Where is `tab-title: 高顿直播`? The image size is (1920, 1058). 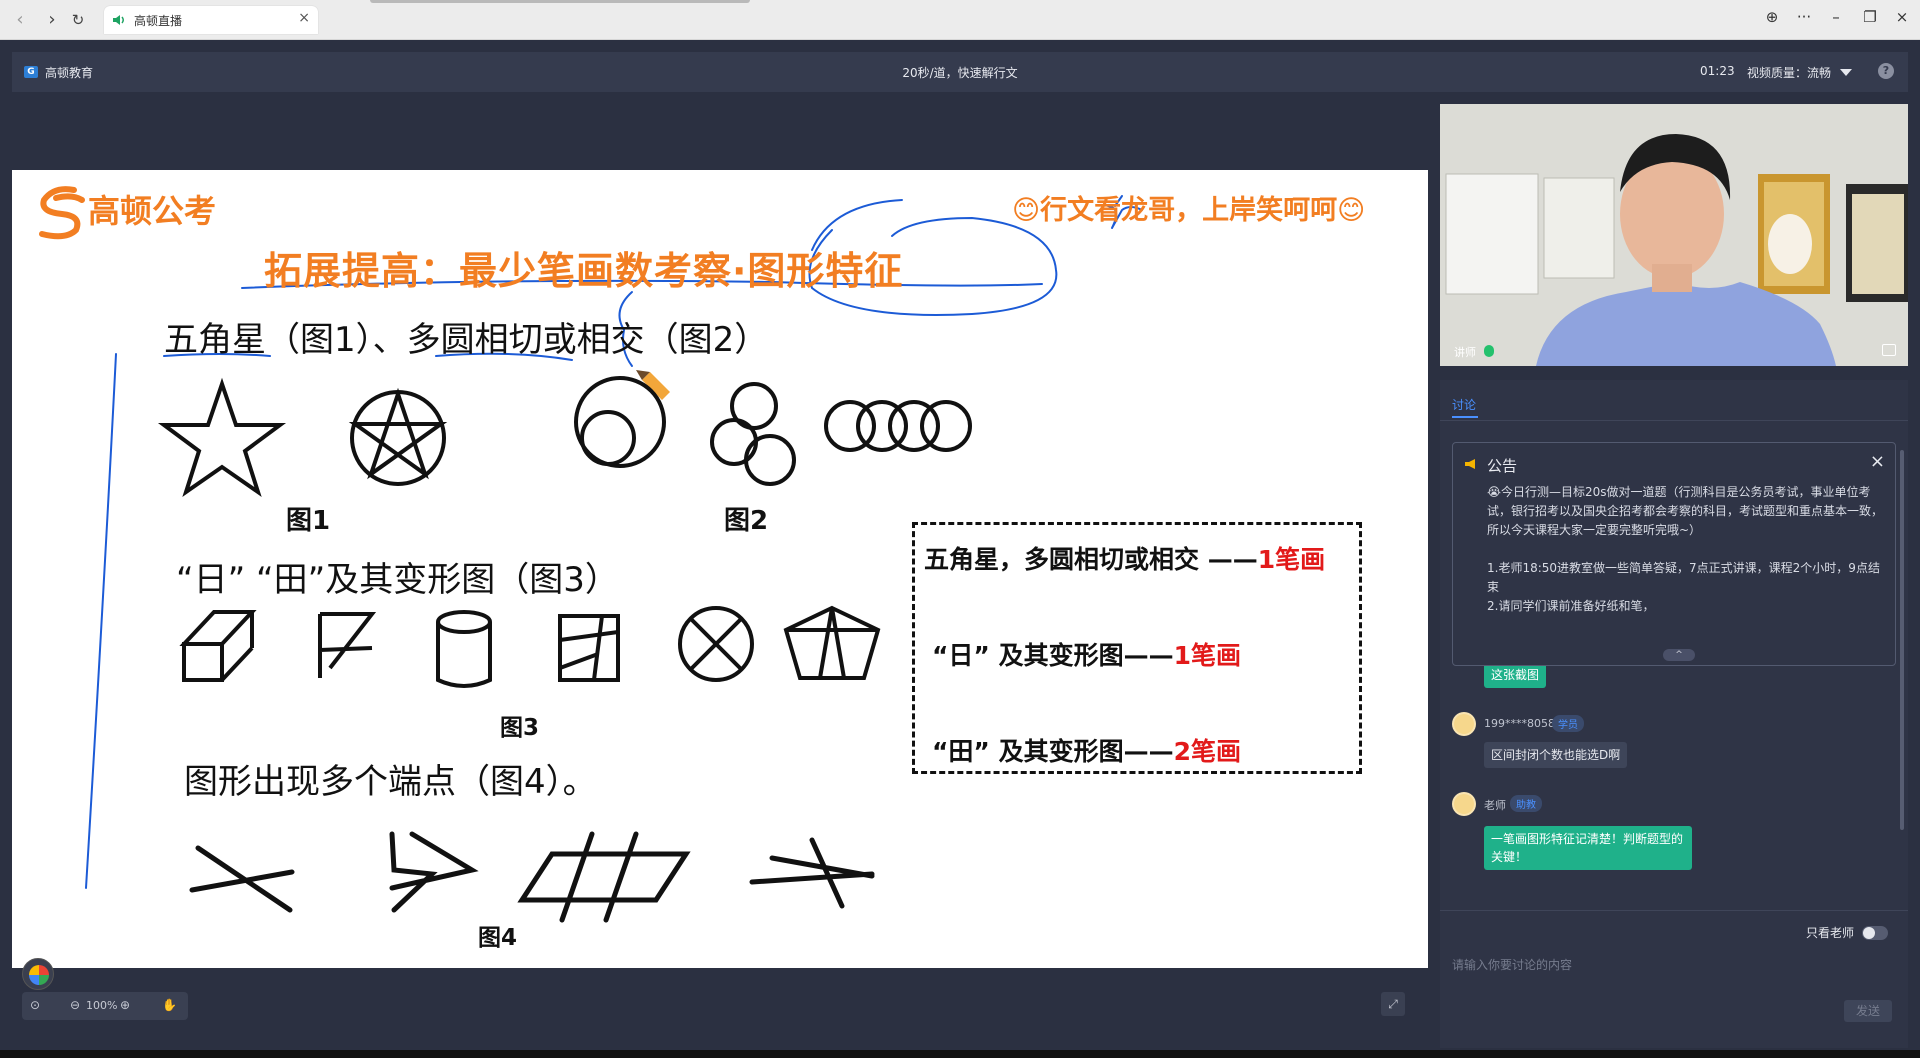
tab-title: 高顿直播 is located at coordinates (158, 21).